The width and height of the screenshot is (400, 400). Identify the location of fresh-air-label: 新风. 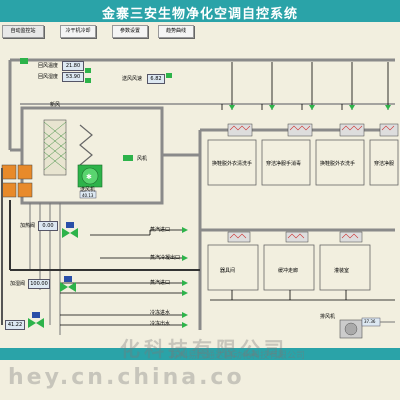
(55, 105).